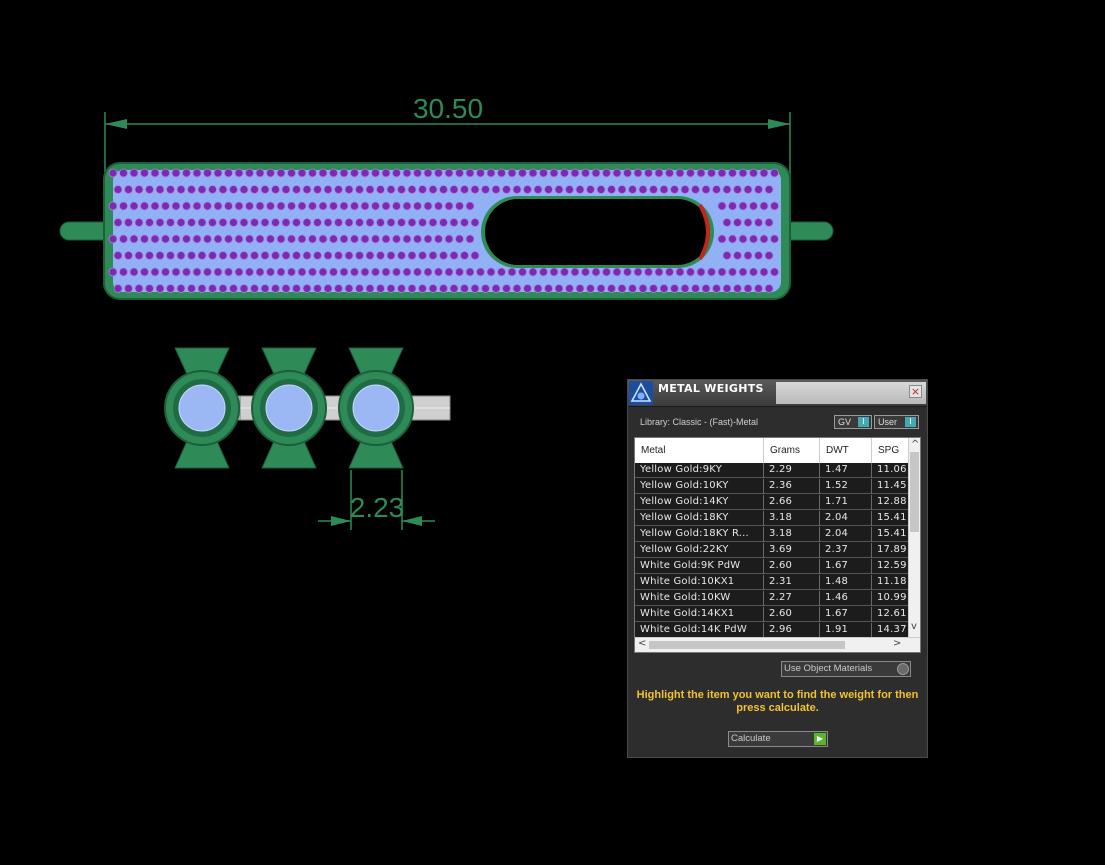  I want to click on calculate-label: Calculate, so click(751, 738).